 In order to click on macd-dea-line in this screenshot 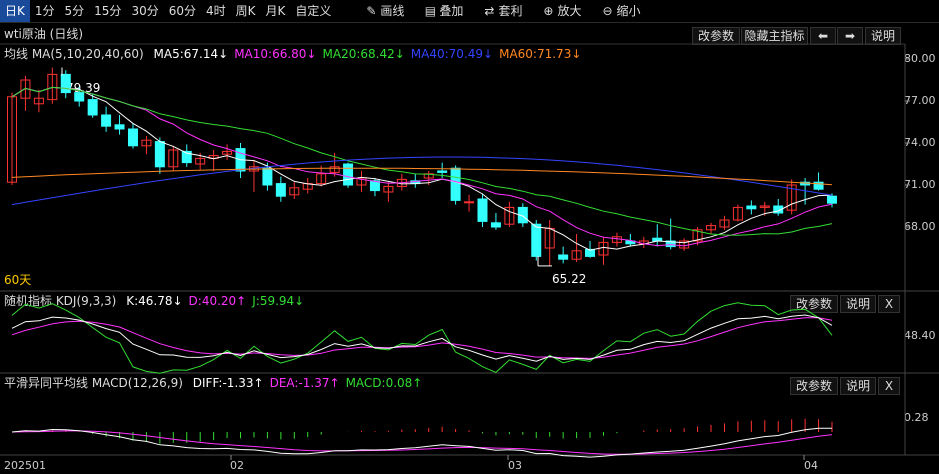, I will do `click(422, 442)`.